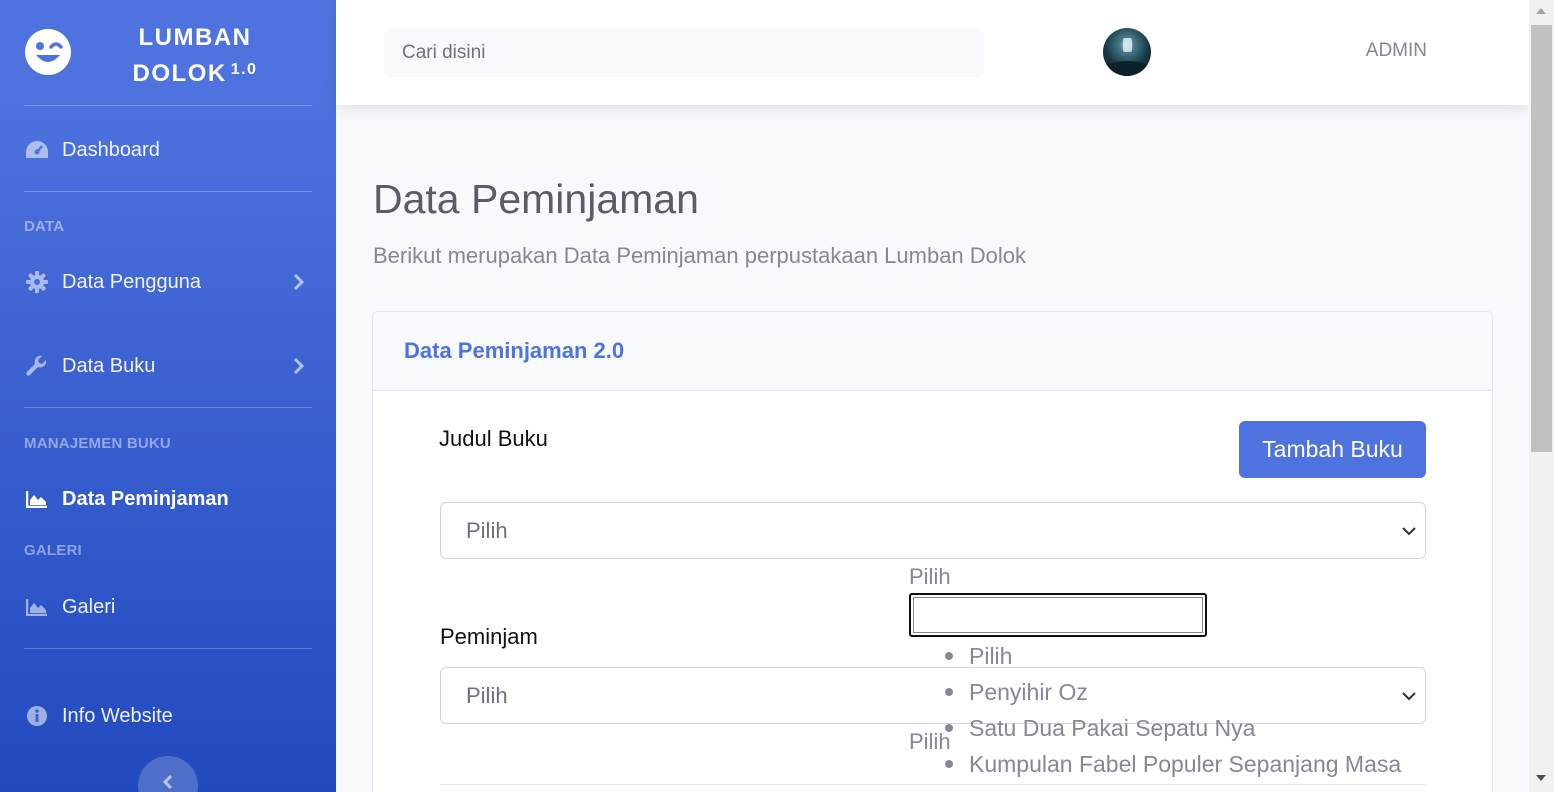  I want to click on sidebar-heading-data: DATA, so click(44, 226).